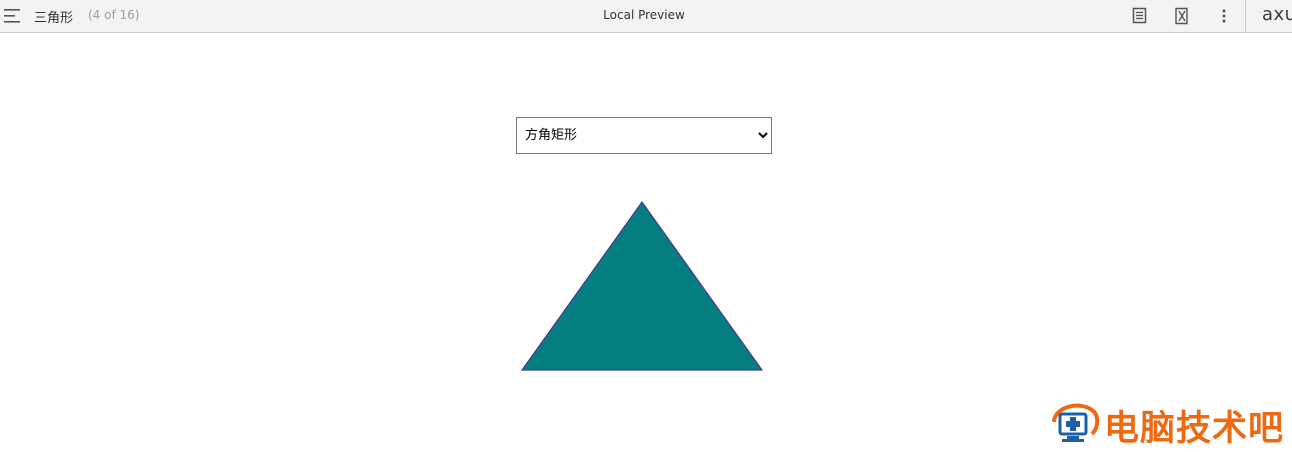 Image resolution: width=1292 pixels, height=452 pixels. I want to click on shape-dropdown: 方角矩形, so click(644, 135).